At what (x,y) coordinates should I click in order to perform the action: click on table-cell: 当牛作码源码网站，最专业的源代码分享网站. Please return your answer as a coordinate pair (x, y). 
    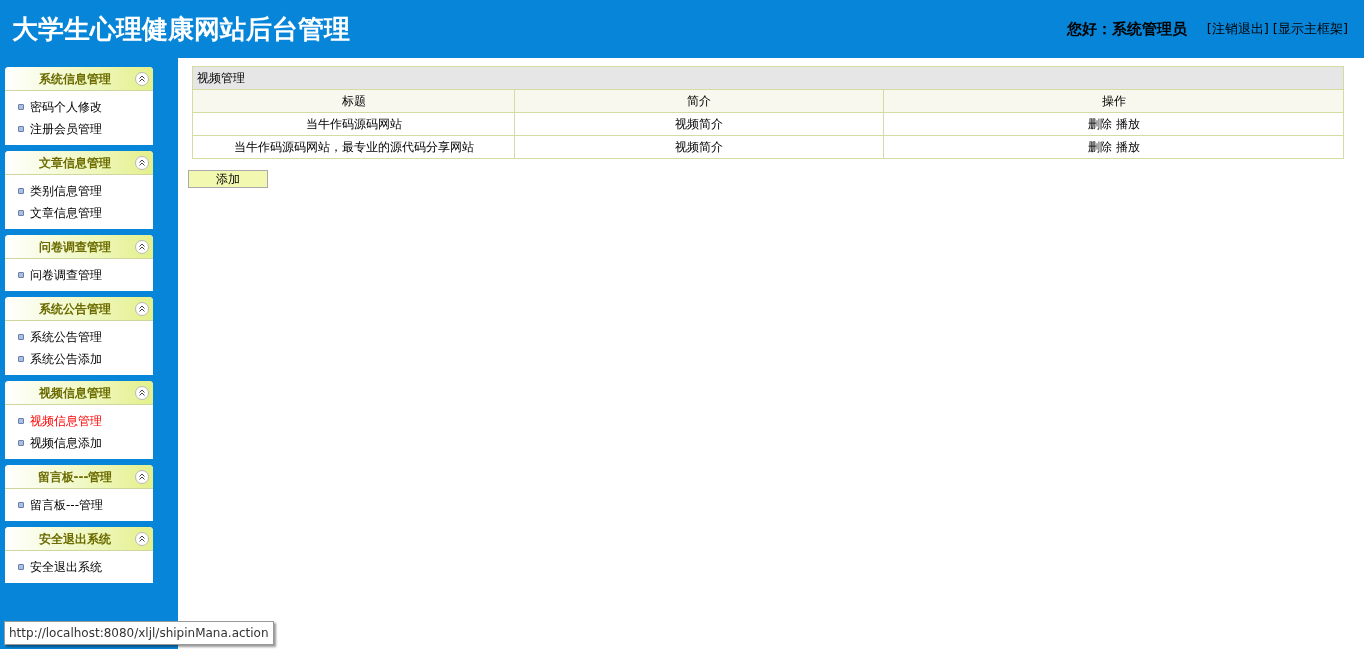
    Looking at the image, I should click on (353, 147).